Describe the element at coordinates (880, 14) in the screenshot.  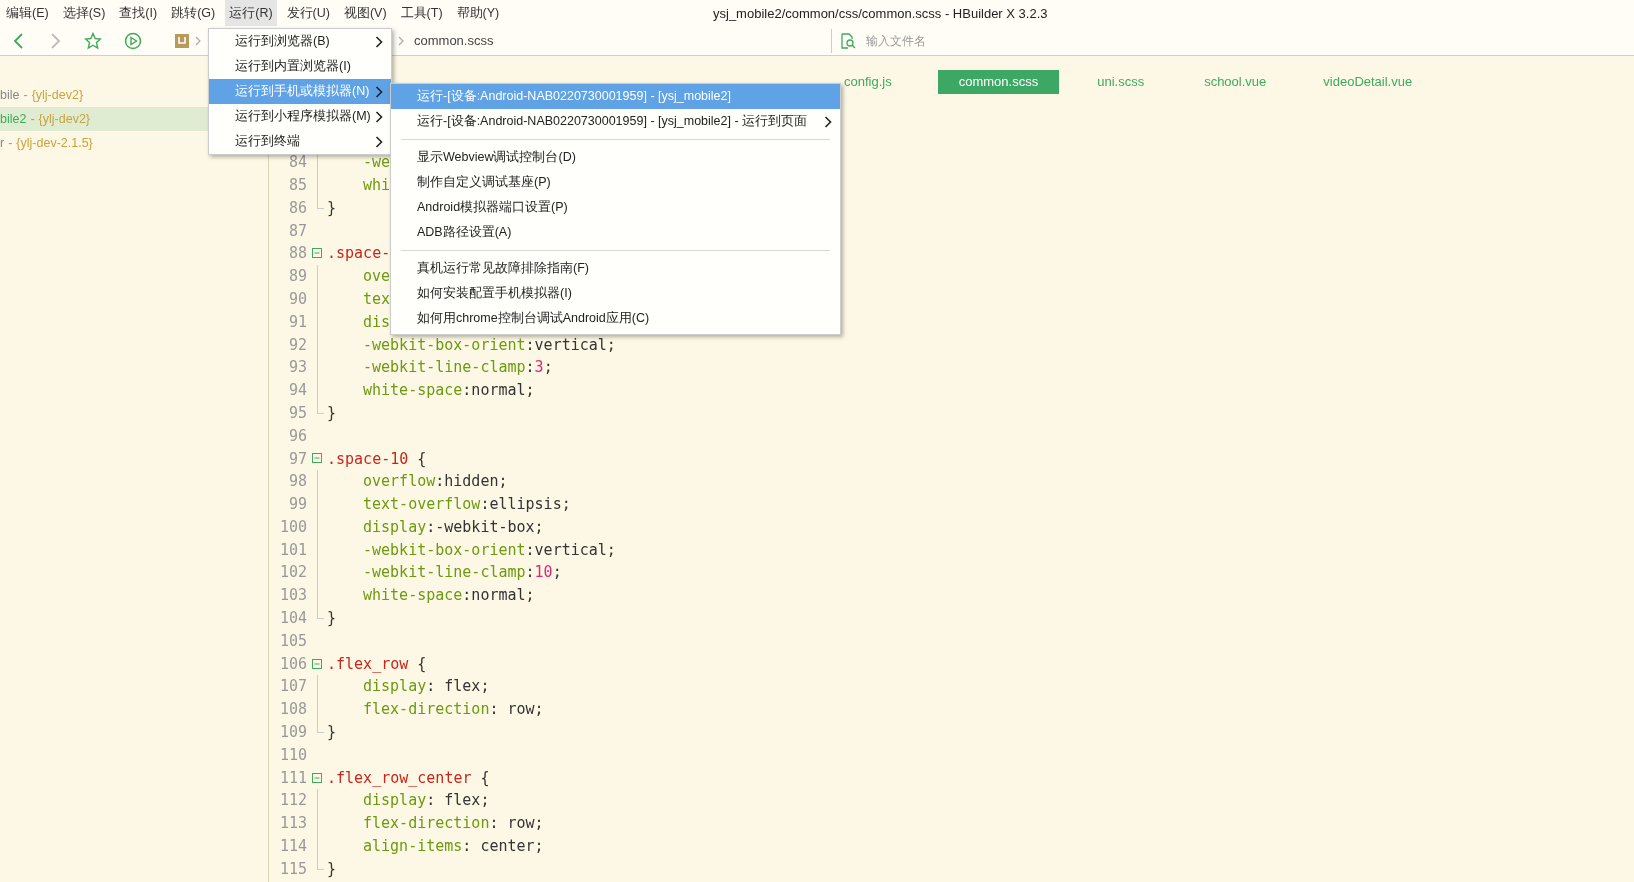
I see `window-title: ysj_mobile2/common/css/common.scss - HBuilder X 3.2.3` at that location.